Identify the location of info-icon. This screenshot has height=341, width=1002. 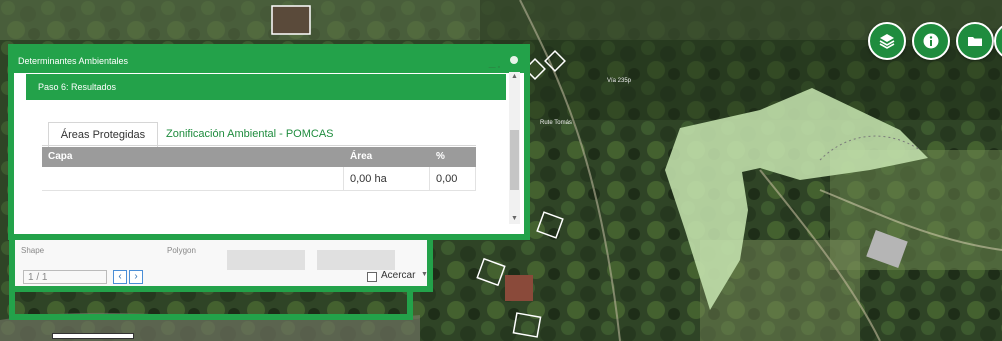
(931, 41).